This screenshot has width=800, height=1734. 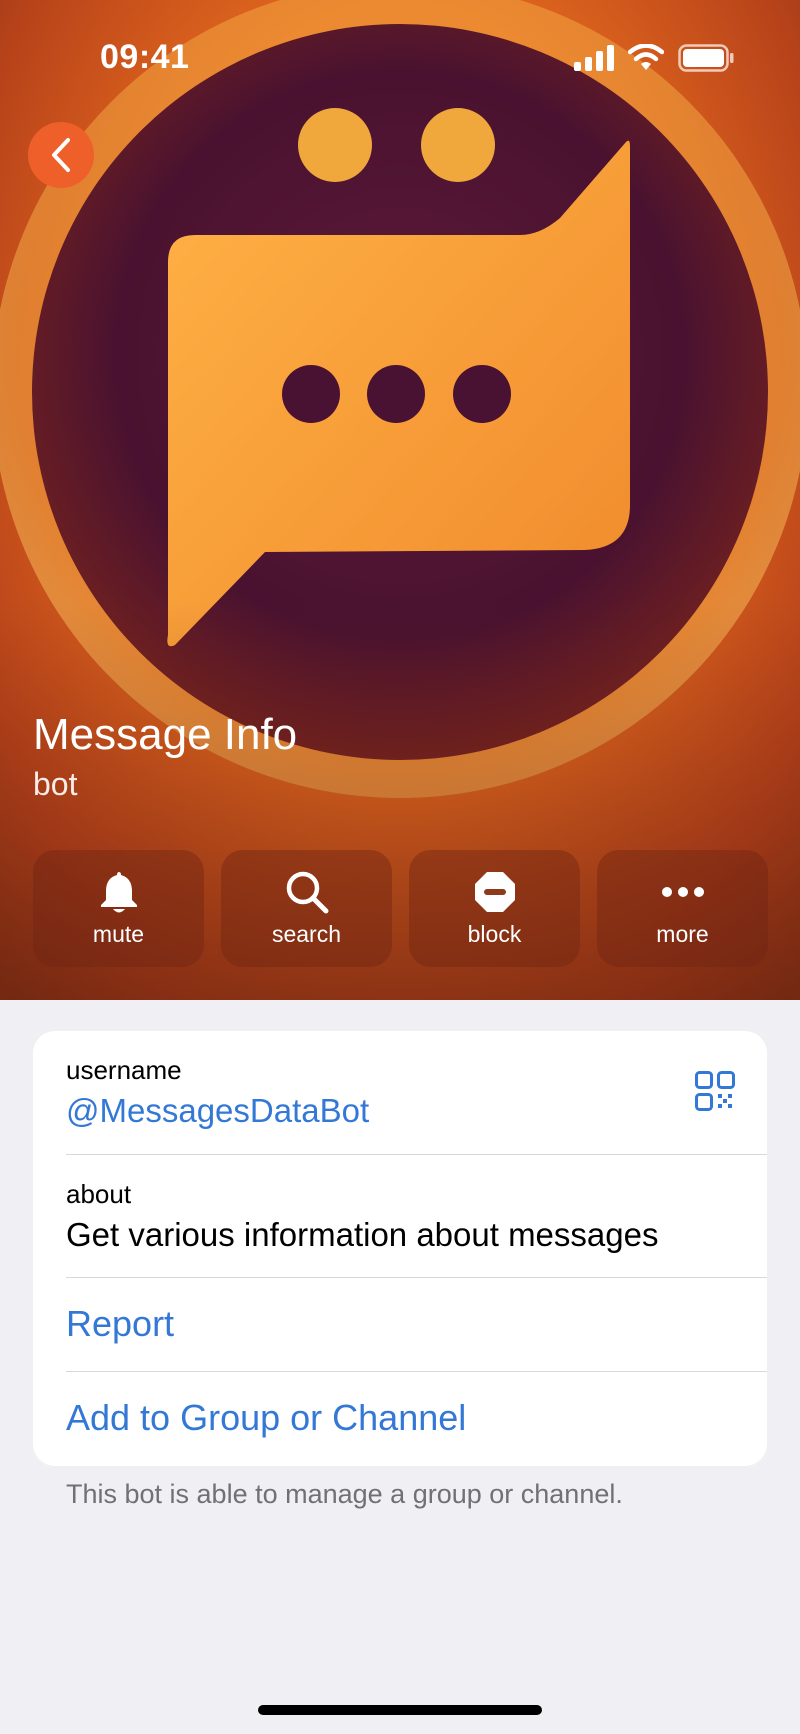 What do you see at coordinates (362, 1234) in the screenshot?
I see `about-value: Get various information about messages` at bounding box center [362, 1234].